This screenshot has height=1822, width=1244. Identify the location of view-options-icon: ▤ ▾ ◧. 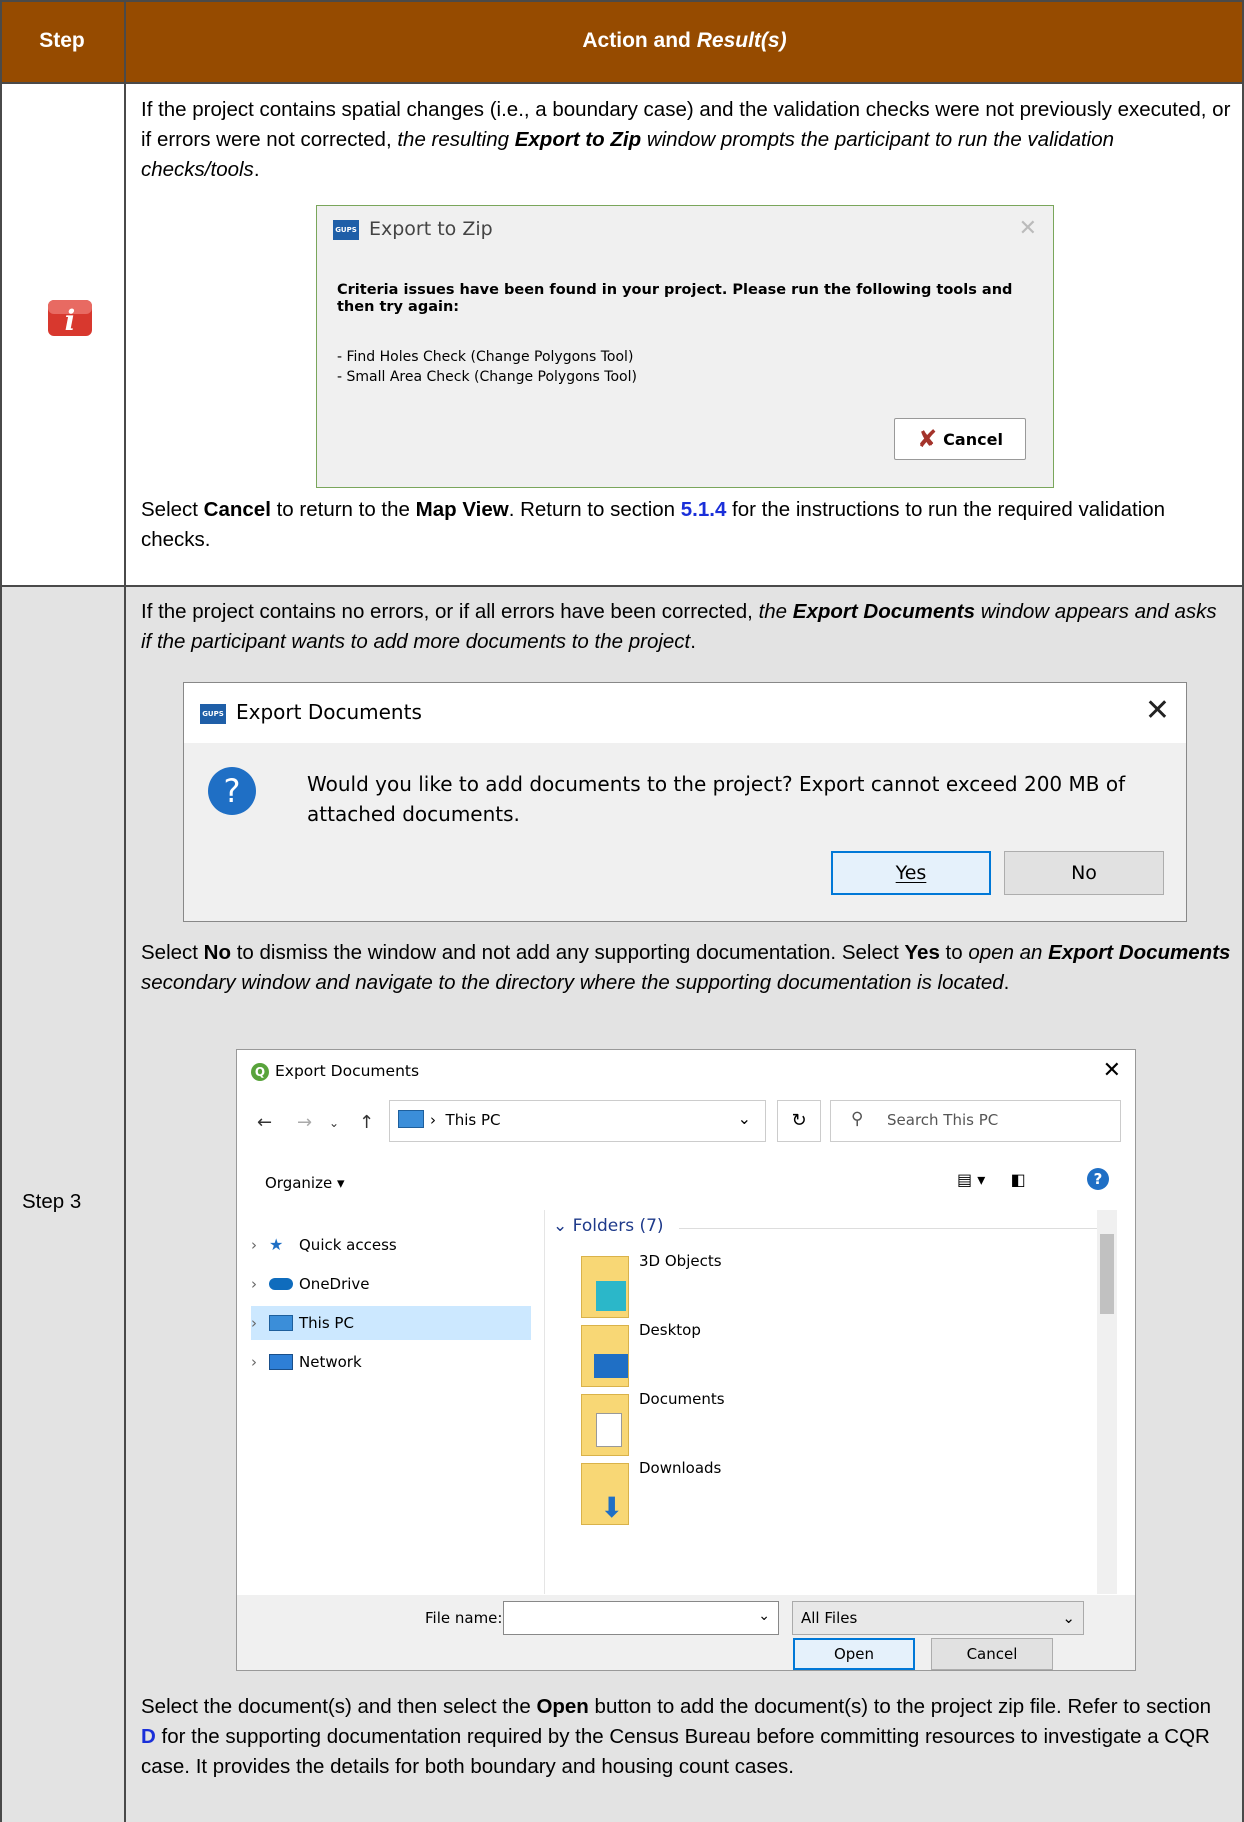
(991, 1179).